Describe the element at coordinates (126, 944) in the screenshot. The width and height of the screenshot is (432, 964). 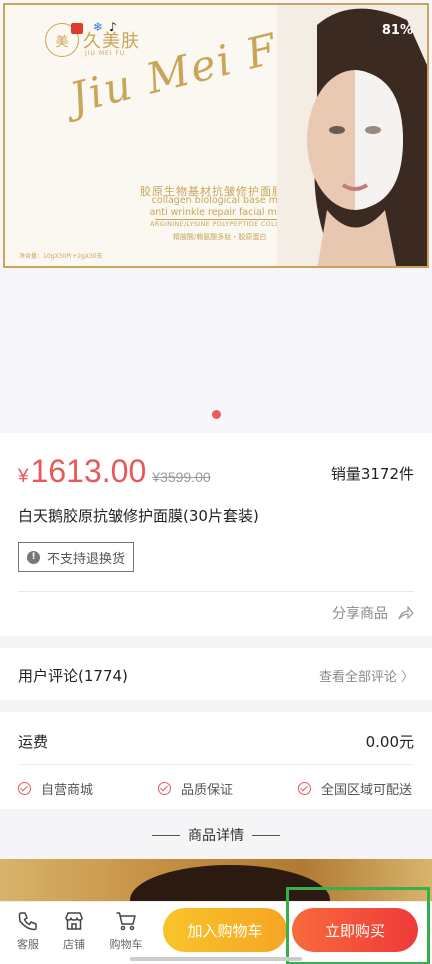
I see `cart-label: 购物车` at that location.